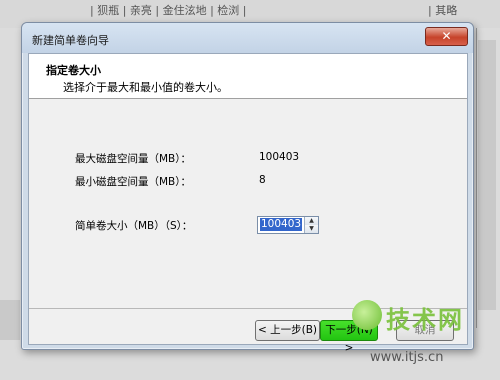  Describe the element at coordinates (73, 70) in the screenshot. I see `page-title: 指定卷大小` at that location.